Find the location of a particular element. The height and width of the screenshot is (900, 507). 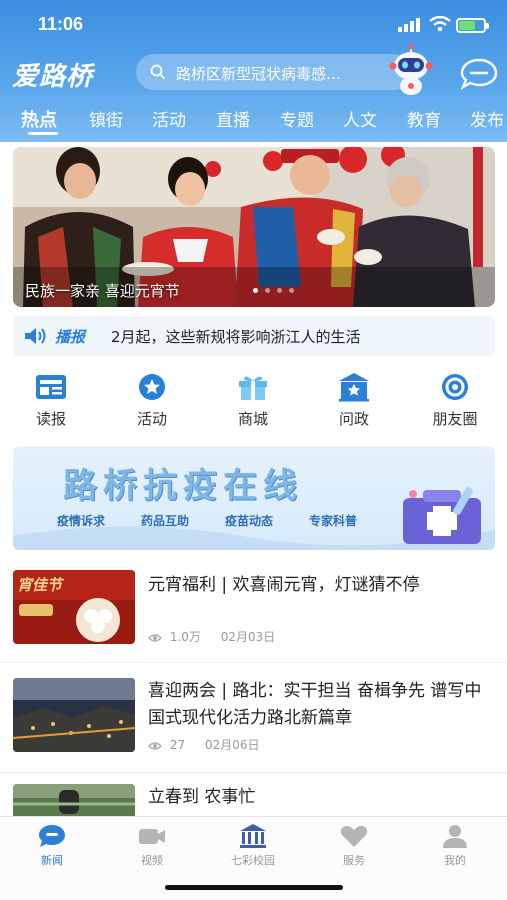

quick-action-label: 读报 is located at coordinates (50, 419).